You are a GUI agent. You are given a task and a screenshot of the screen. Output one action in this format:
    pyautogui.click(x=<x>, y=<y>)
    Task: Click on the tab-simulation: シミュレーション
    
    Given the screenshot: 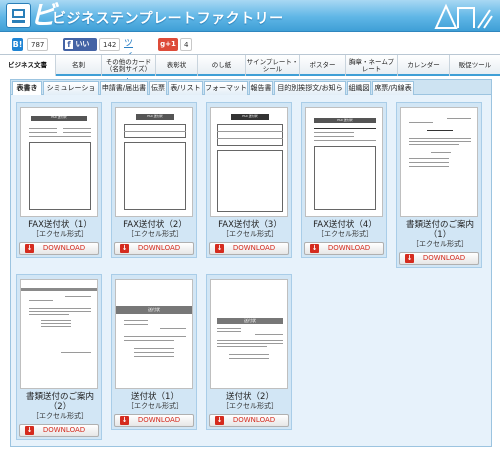 What is the action you would take?
    pyautogui.click(x=71, y=93)
    